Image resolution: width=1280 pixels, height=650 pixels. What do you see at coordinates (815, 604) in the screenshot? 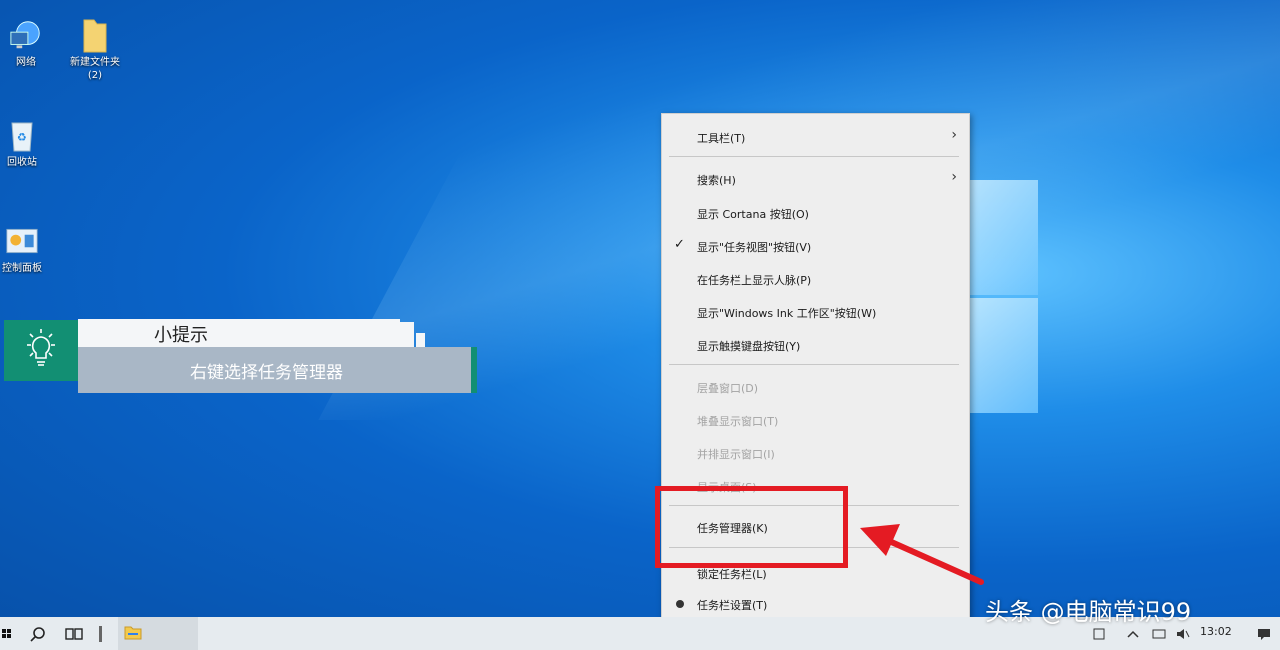
I see `menu-item-taskbar-settings: 任务栏设置(T)` at bounding box center [815, 604].